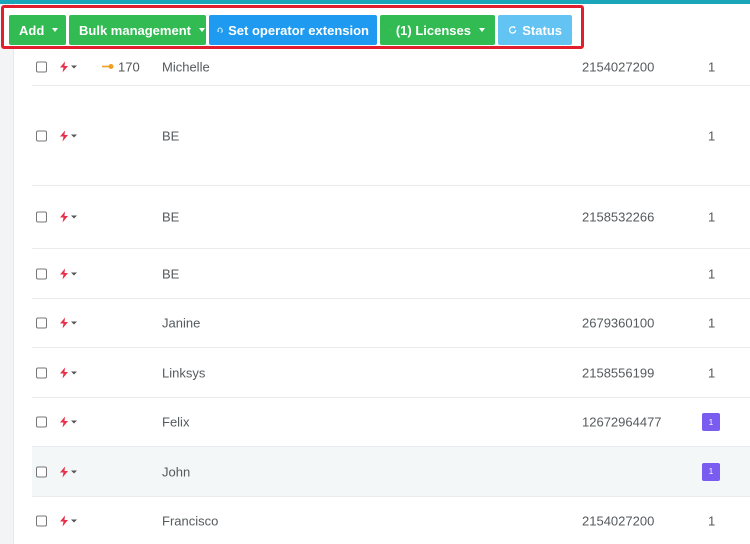 The width and height of the screenshot is (750, 544). What do you see at coordinates (7, 274) in the screenshot?
I see `left-rail` at bounding box center [7, 274].